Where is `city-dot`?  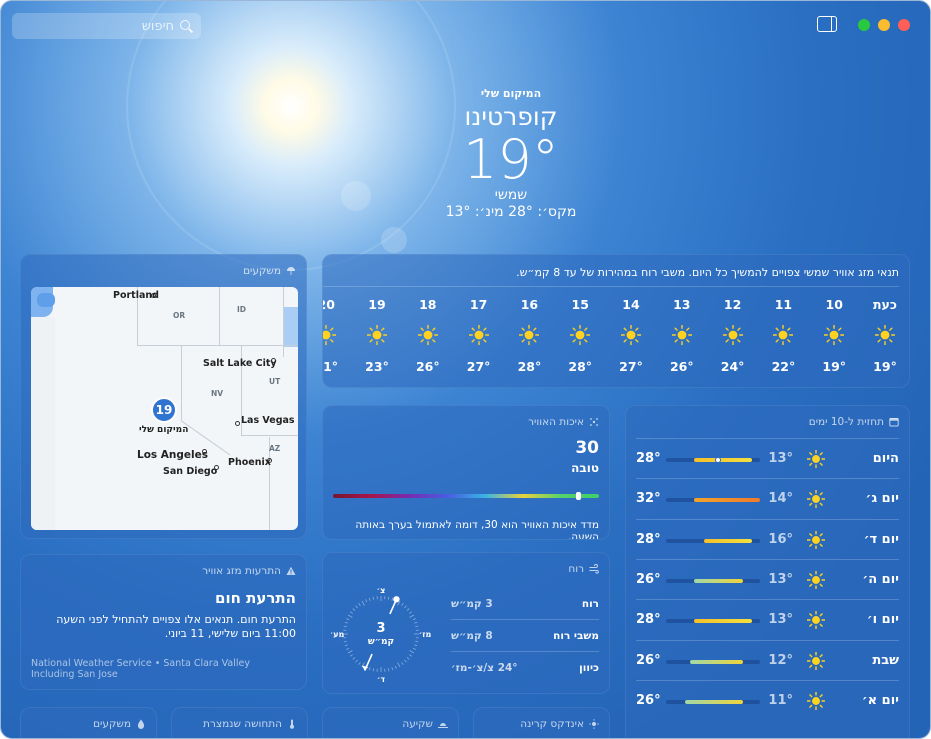 city-dot is located at coordinates (237, 423).